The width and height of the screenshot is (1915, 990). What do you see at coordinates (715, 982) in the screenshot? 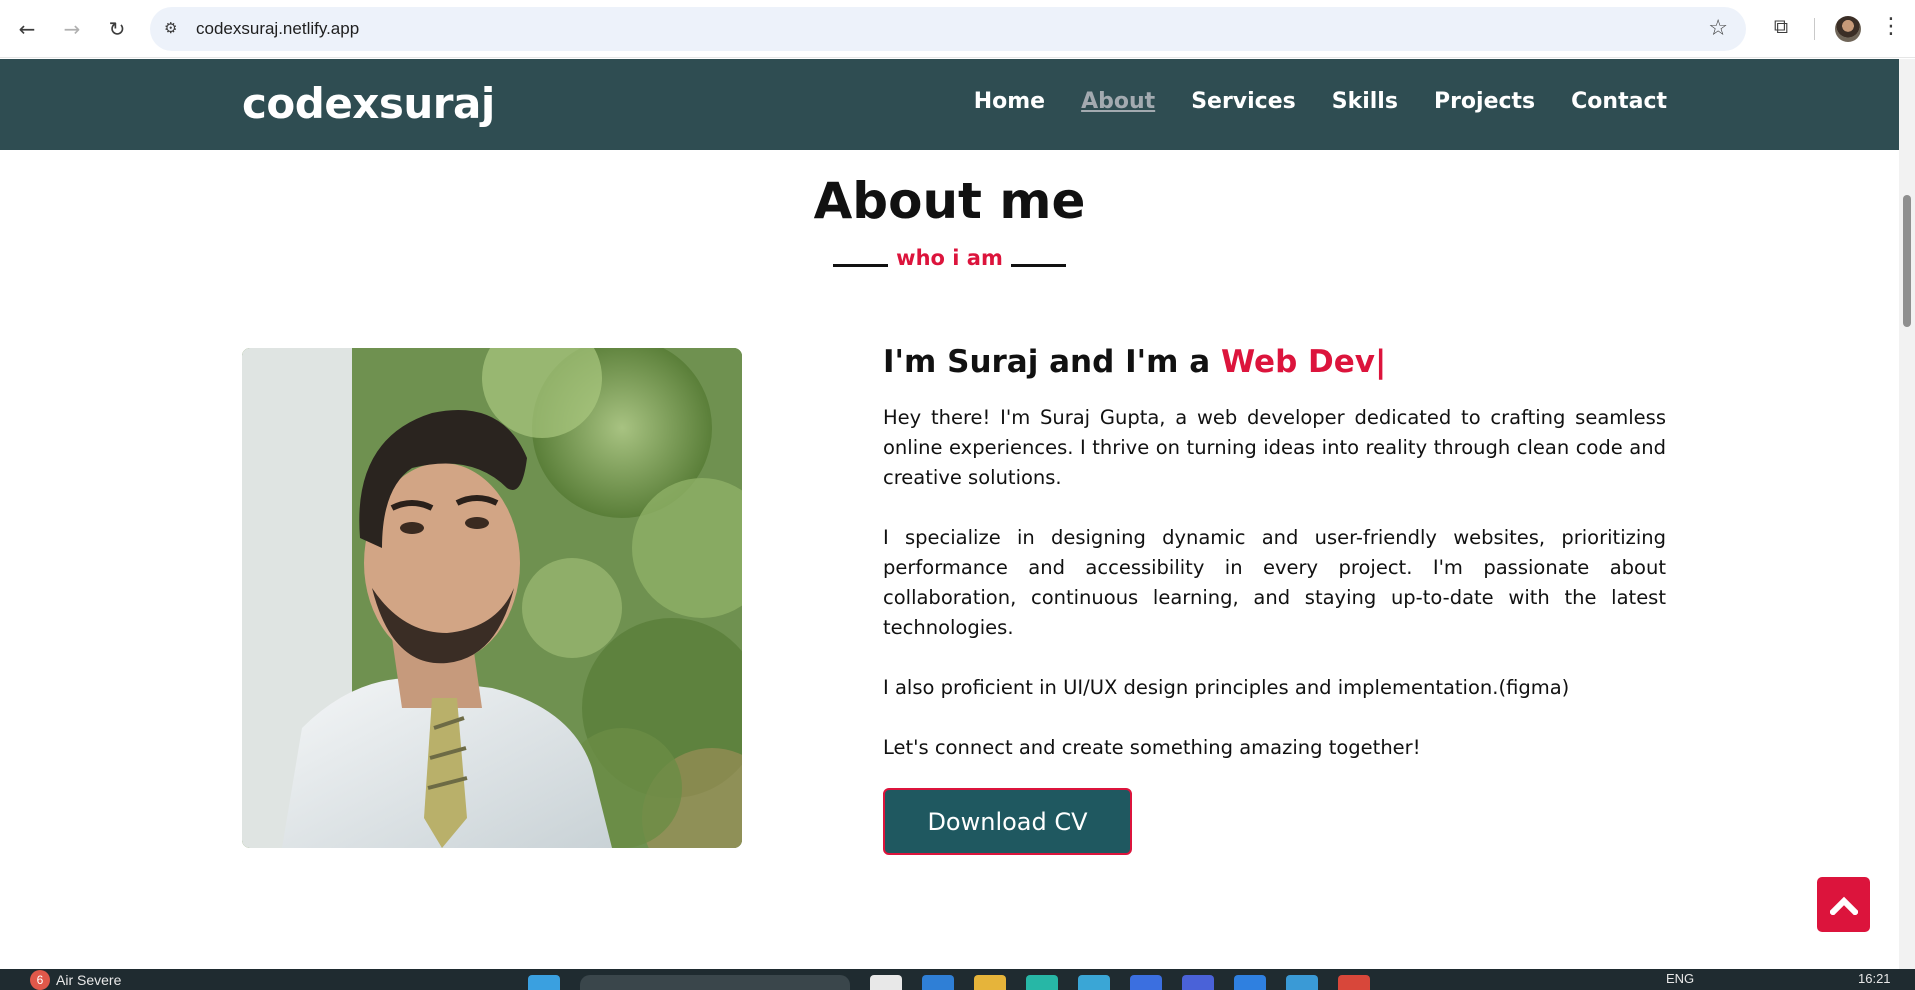
I see `taskbar-search` at bounding box center [715, 982].